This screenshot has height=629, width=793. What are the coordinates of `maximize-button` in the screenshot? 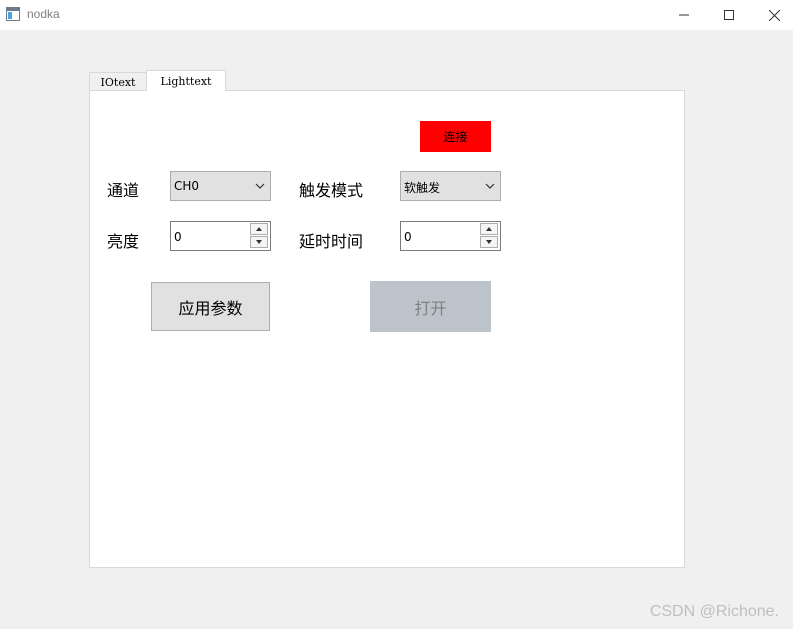 It's located at (729, 15).